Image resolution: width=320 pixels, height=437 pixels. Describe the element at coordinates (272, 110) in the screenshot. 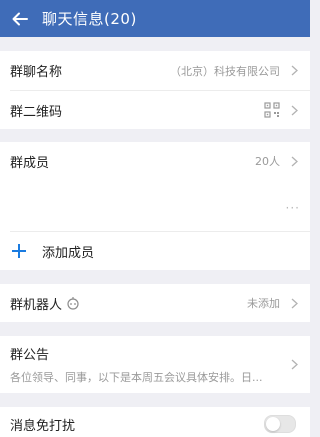

I see `qr-code-icon` at that location.